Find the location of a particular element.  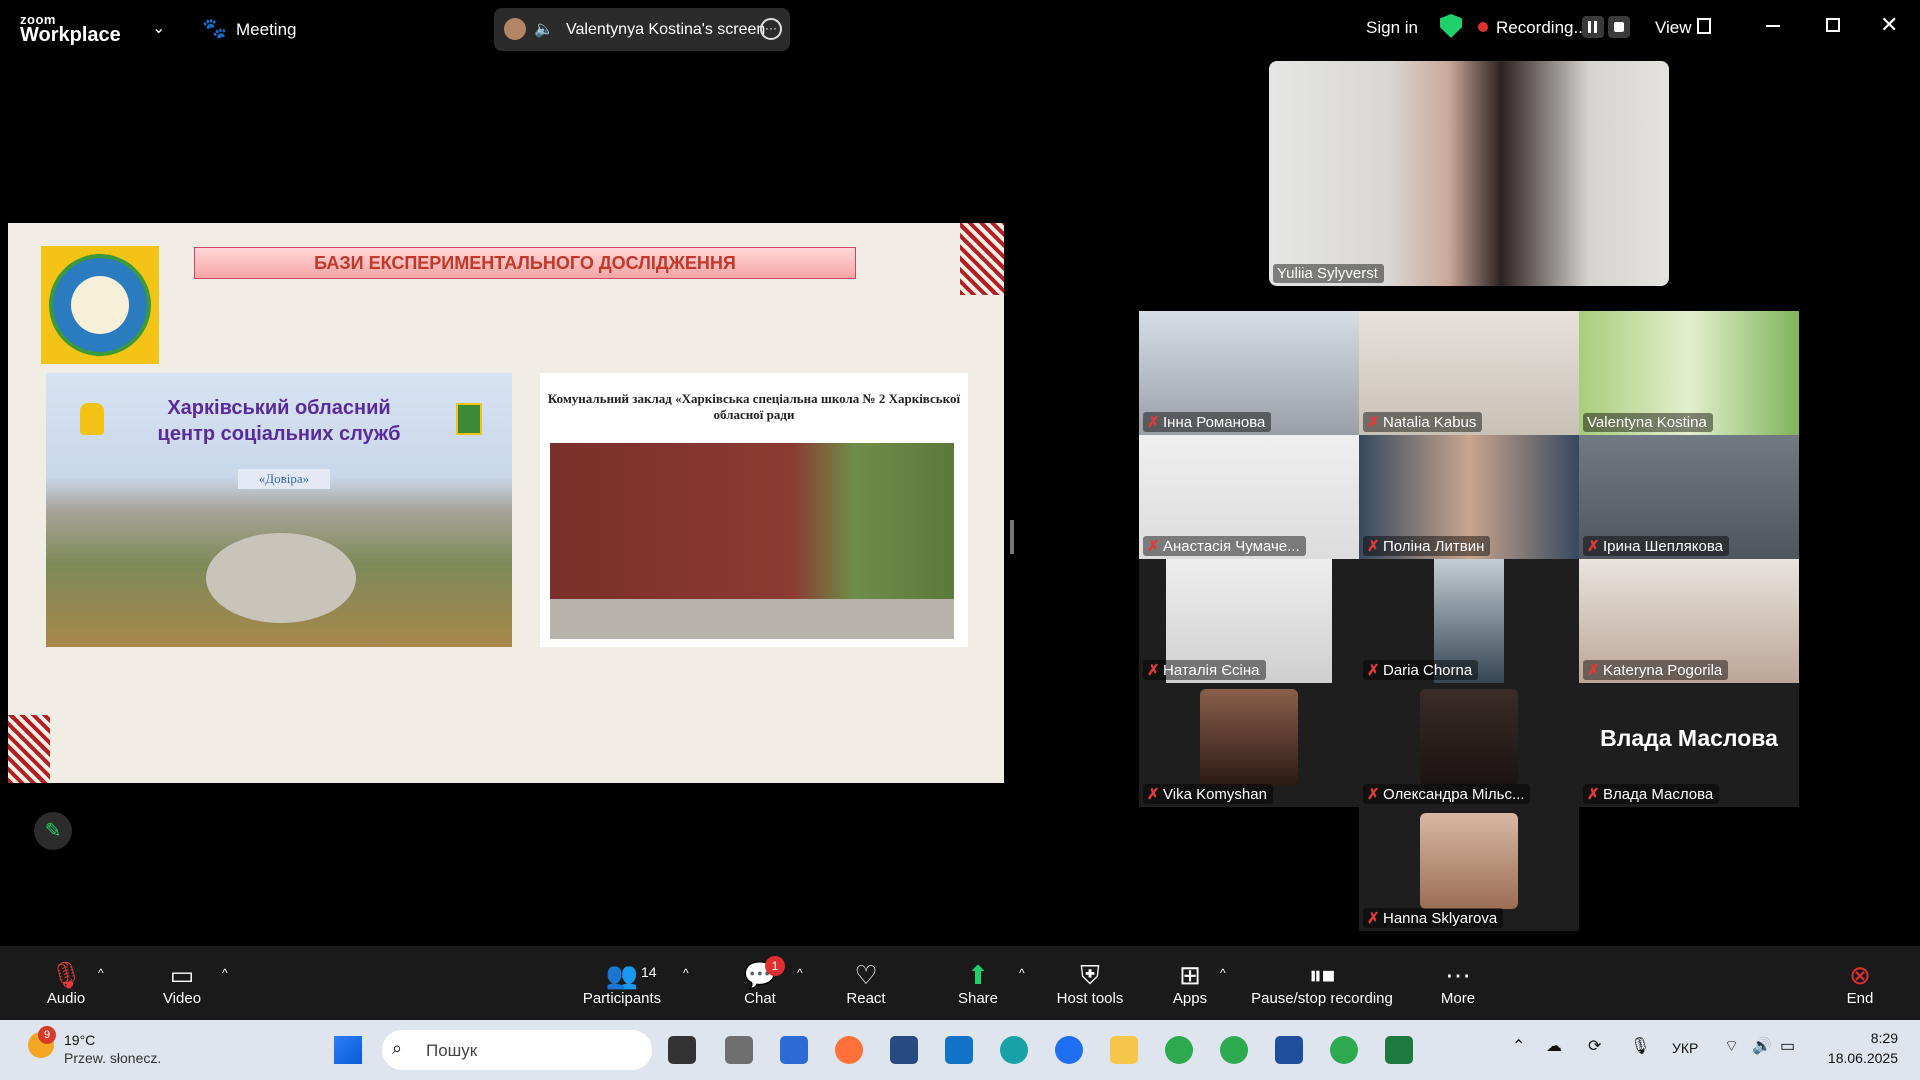

end-call-icon: ⊗ is located at coordinates (1860, 975).